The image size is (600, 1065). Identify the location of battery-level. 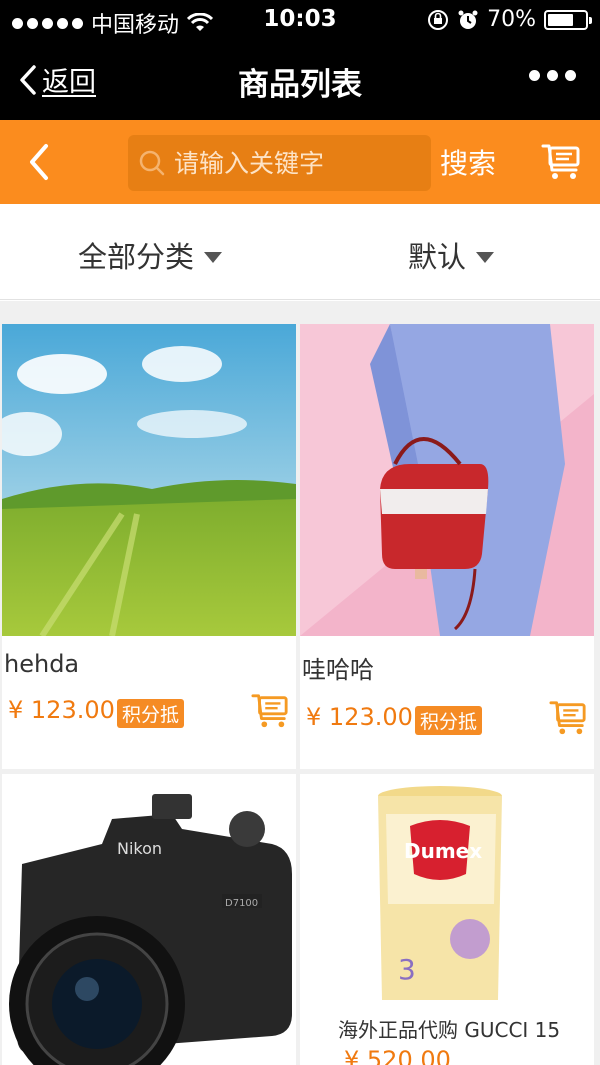
(560, 19).